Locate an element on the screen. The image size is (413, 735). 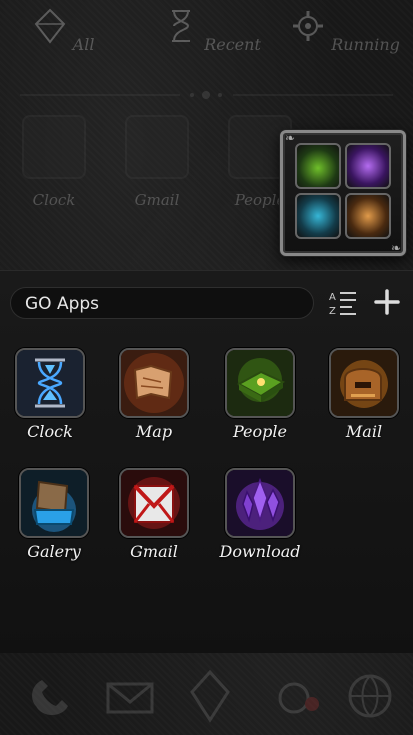
mailbox-icon is located at coordinates (364, 383).